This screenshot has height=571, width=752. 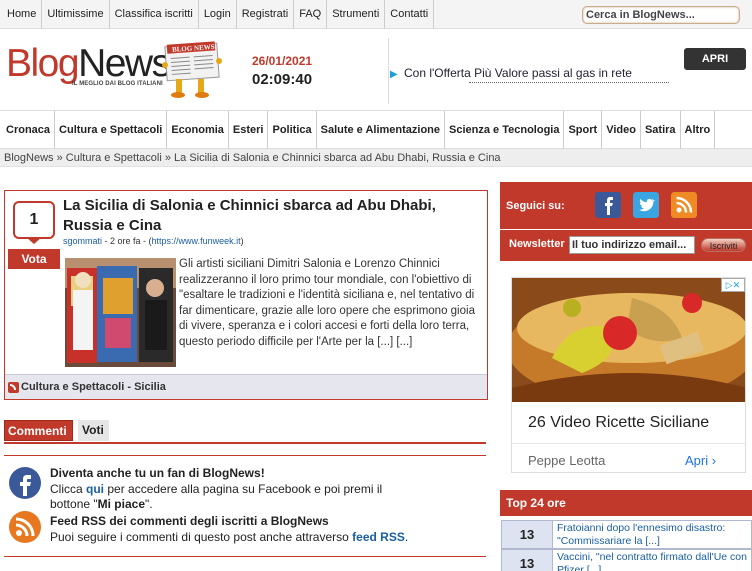 What do you see at coordinates (34, 240) in the screenshot?
I see `vote-count-pointer` at bounding box center [34, 240].